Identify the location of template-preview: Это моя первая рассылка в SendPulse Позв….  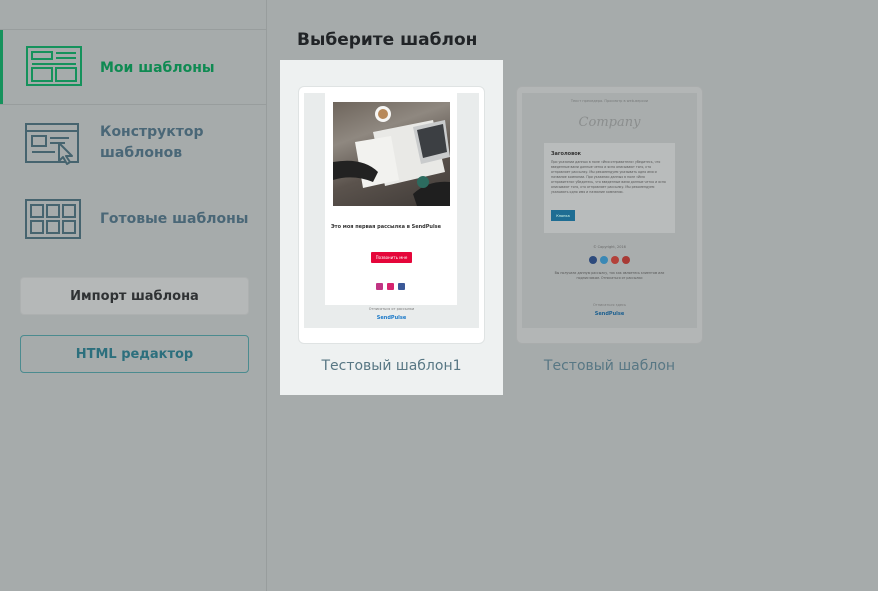
(391, 210).